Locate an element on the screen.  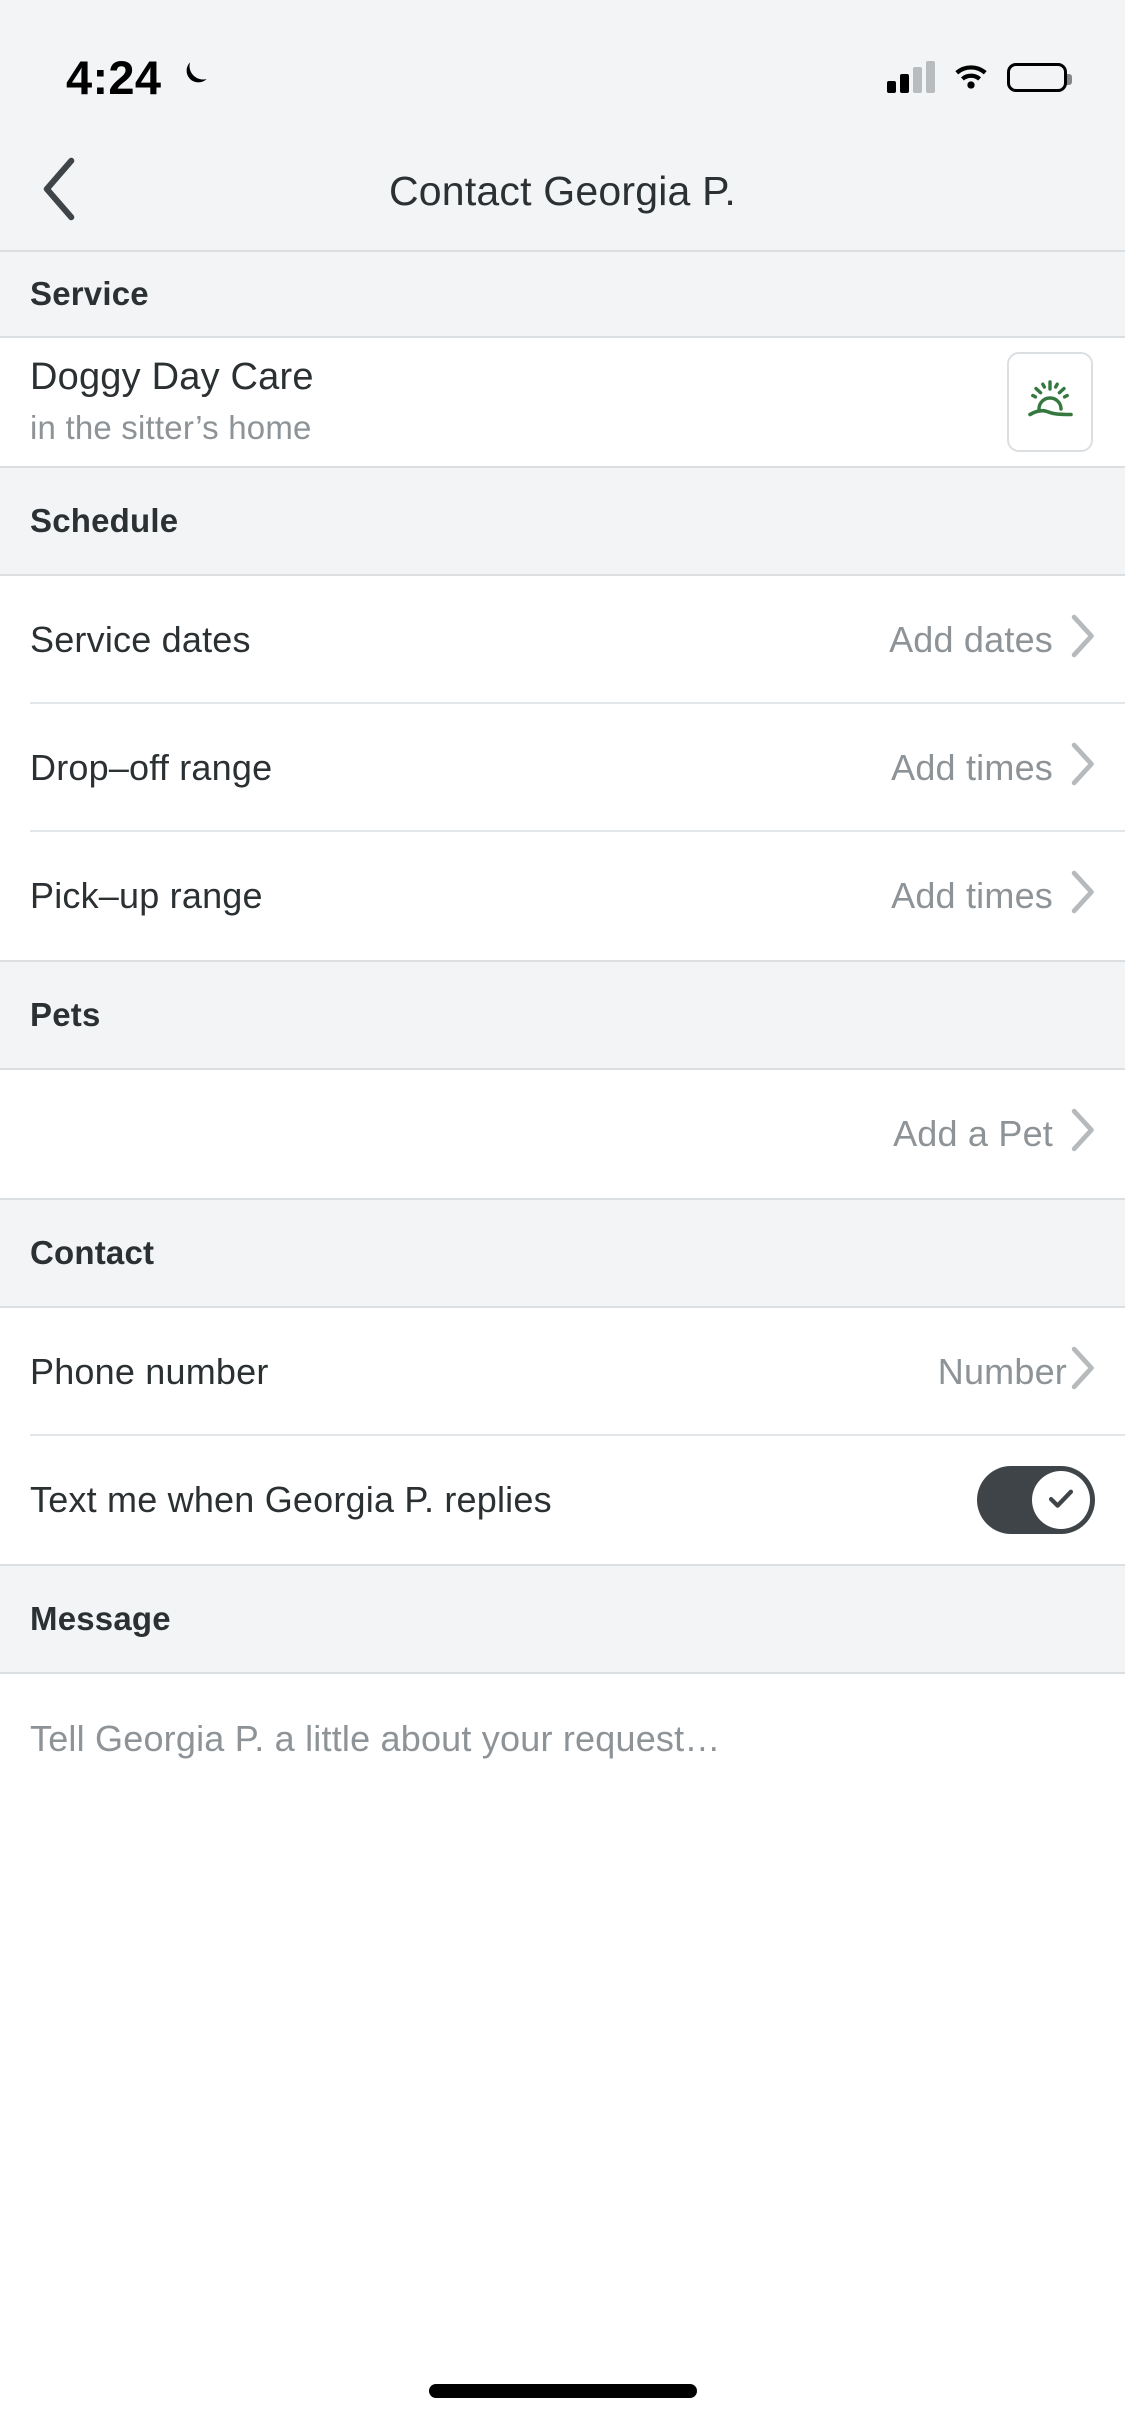
navigation-bar: Contact Georgia P. is located at coordinates (562, 191).